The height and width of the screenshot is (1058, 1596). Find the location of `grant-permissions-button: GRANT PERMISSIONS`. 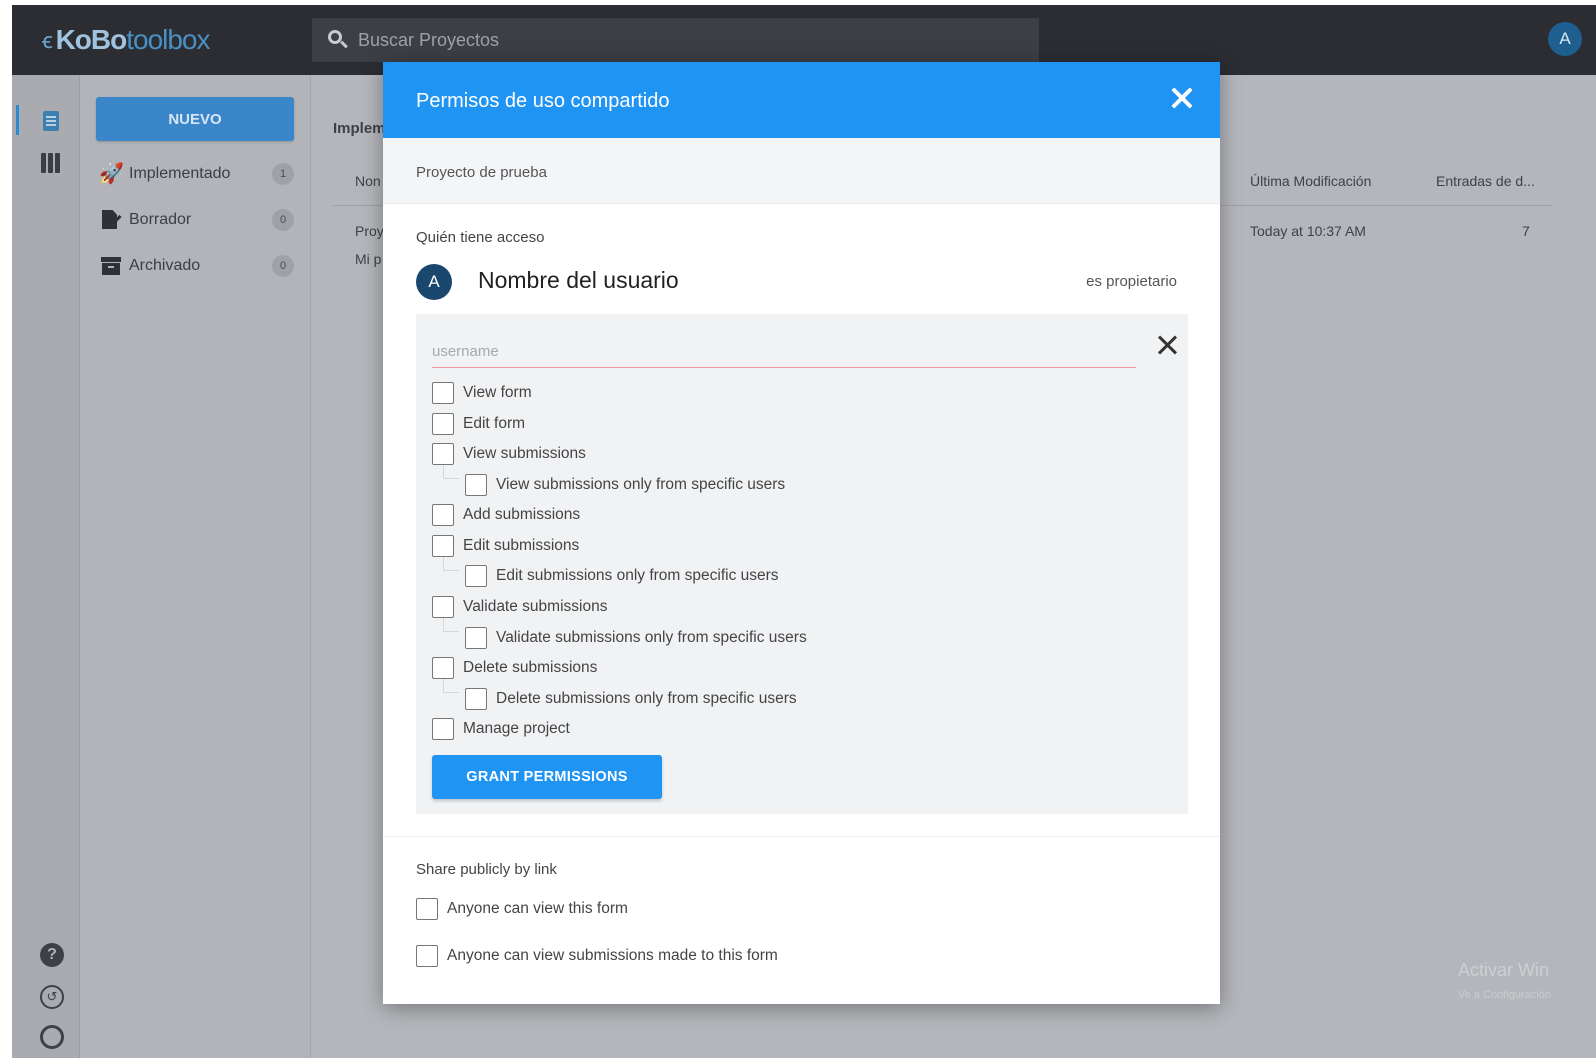

grant-permissions-button: GRANT PERMISSIONS is located at coordinates (547, 777).